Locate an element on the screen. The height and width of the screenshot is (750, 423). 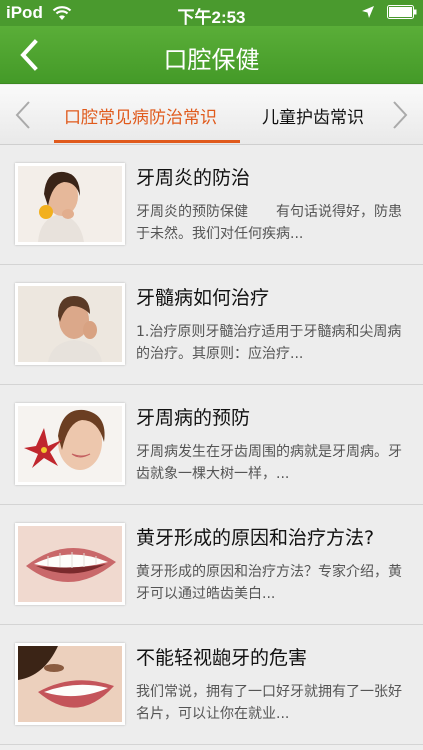
category-tab-bar: 口腔常见病防治常识 儿童护齿常识 is located at coordinates (211, 115).